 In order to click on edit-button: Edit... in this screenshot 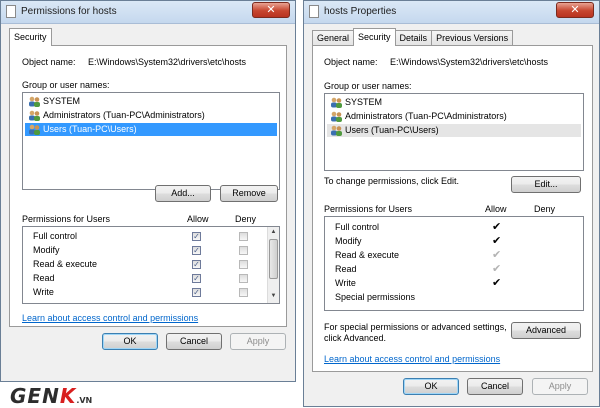, I will do `click(546, 184)`.